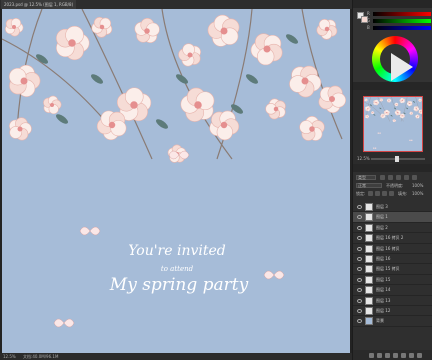 This screenshot has width=432, height=360. I want to click on filter-shape-icon, so click(406, 177).